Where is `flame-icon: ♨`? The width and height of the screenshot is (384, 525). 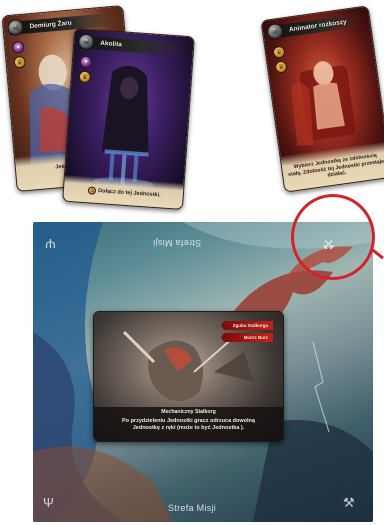
flame-icon: ♨ is located at coordinates (92, 190).